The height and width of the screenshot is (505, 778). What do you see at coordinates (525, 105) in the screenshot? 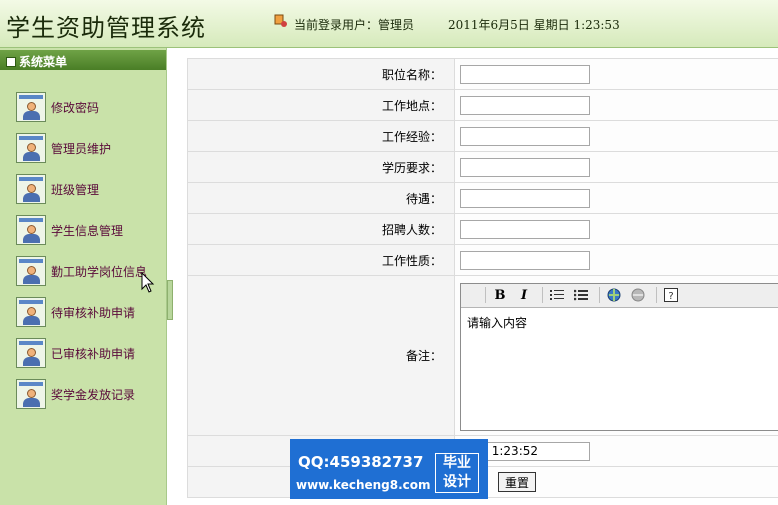
I see `work-location-input` at bounding box center [525, 105].